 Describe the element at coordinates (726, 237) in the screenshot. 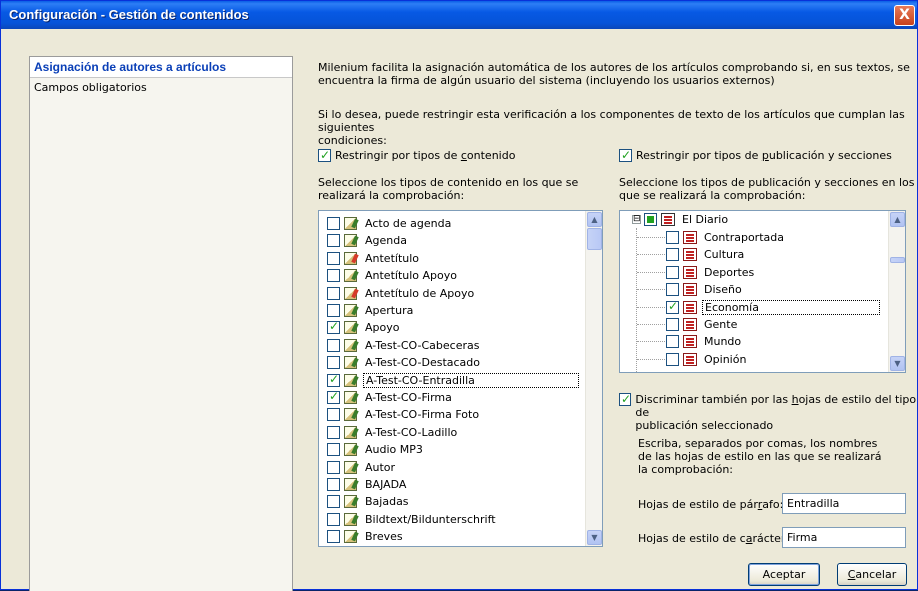

I see `tree-section-item: Contraportada` at that location.